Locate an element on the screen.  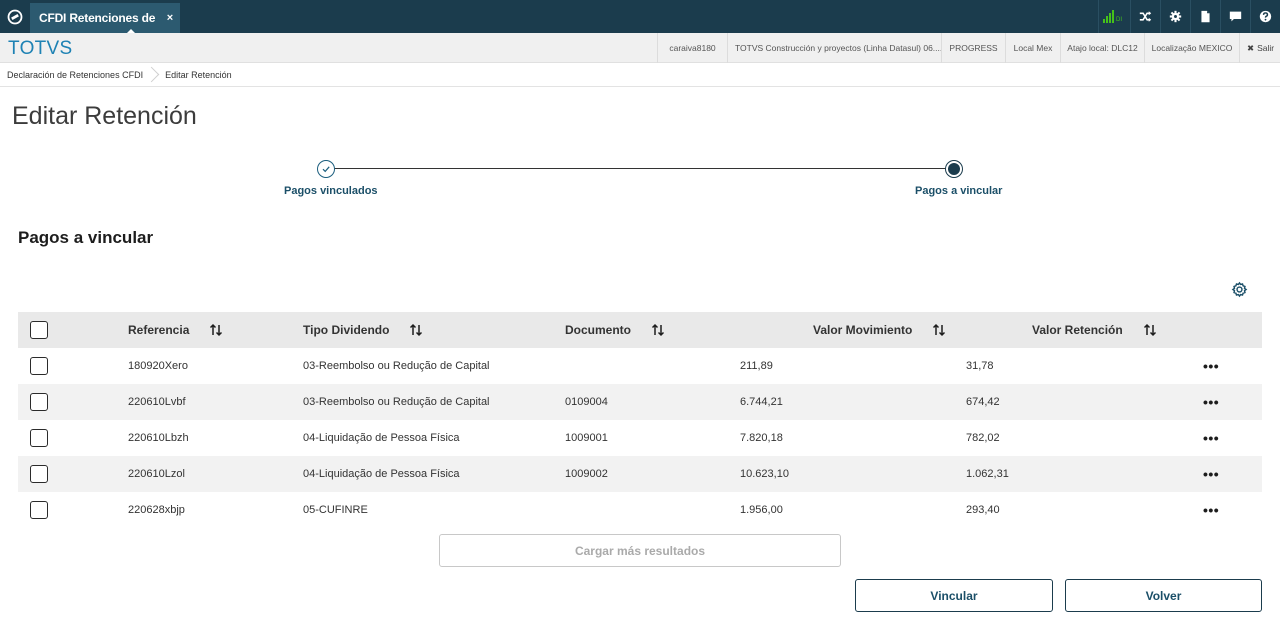
totvs-logo-icon is located at coordinates (15, 16).